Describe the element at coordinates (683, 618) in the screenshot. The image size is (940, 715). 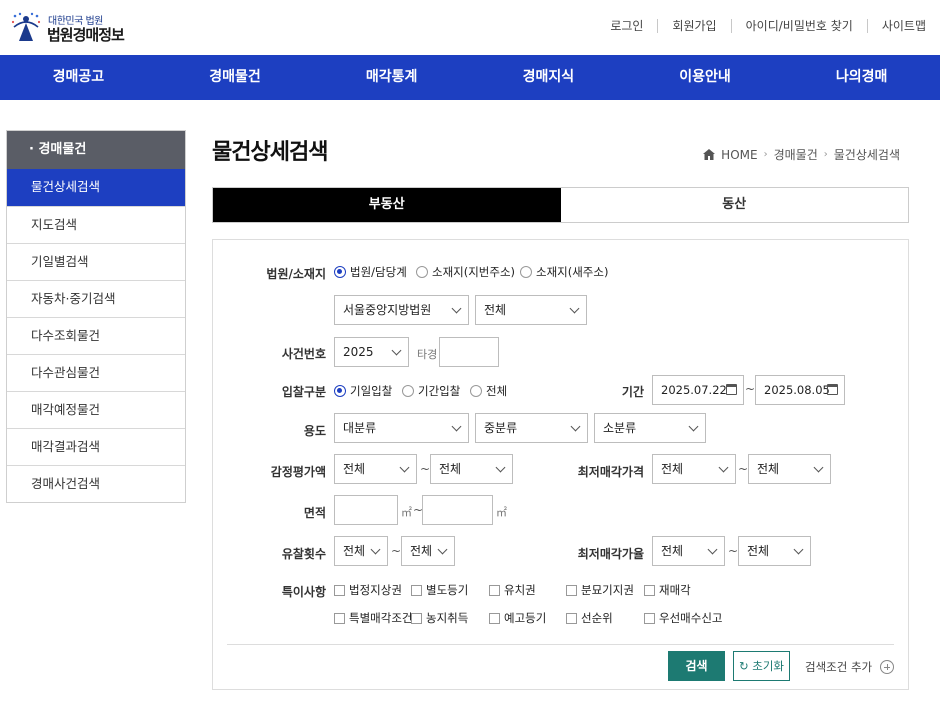
I see `checkbox-priority-purchase: 우선매수신고` at that location.